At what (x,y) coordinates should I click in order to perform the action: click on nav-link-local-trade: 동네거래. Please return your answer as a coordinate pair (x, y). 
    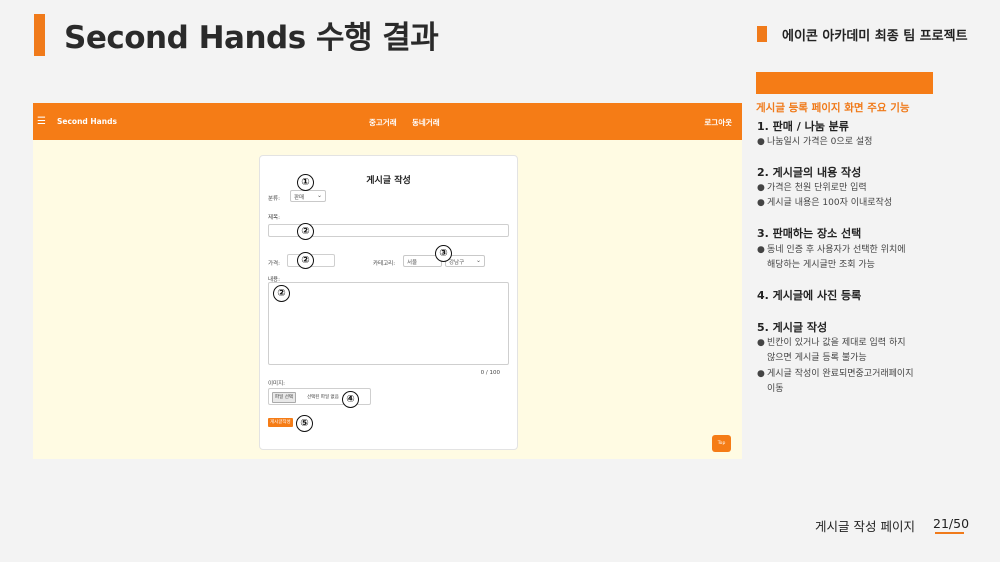
    Looking at the image, I should click on (426, 122).